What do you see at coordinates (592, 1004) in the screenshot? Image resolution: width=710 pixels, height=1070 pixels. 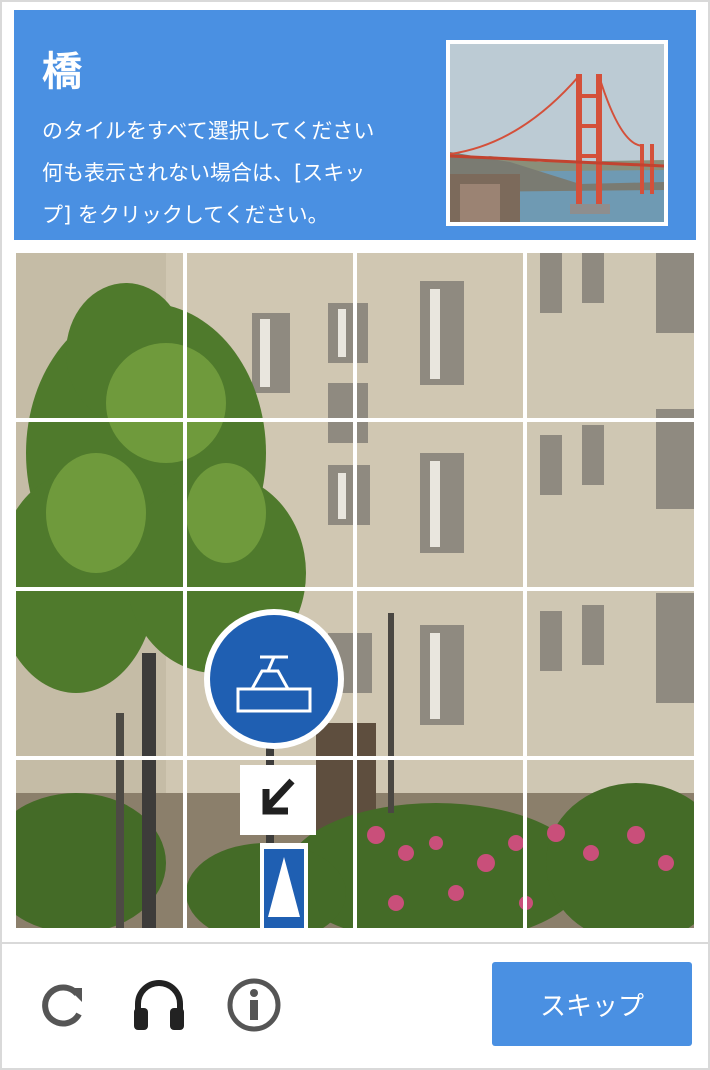 I see `skip-button: スキップ` at bounding box center [592, 1004].